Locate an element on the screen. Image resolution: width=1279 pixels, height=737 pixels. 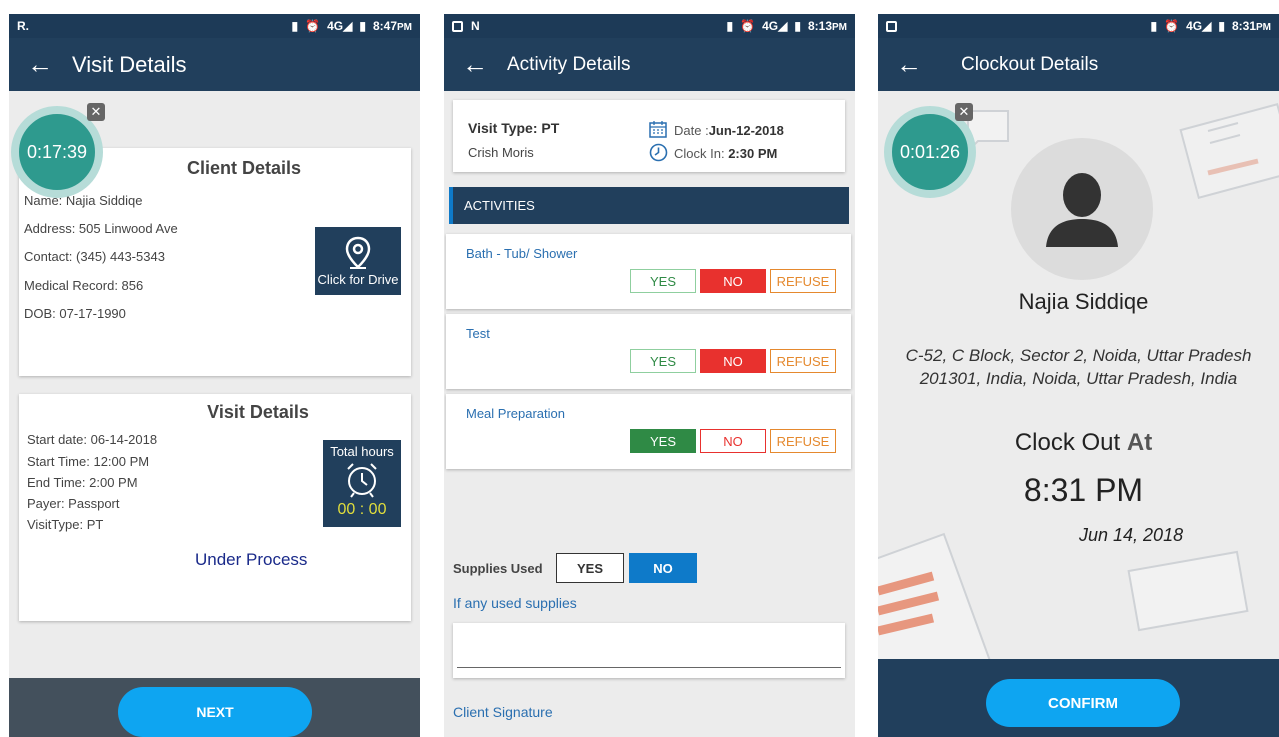
drive-label: Click for Drive is located at coordinates (358, 279).